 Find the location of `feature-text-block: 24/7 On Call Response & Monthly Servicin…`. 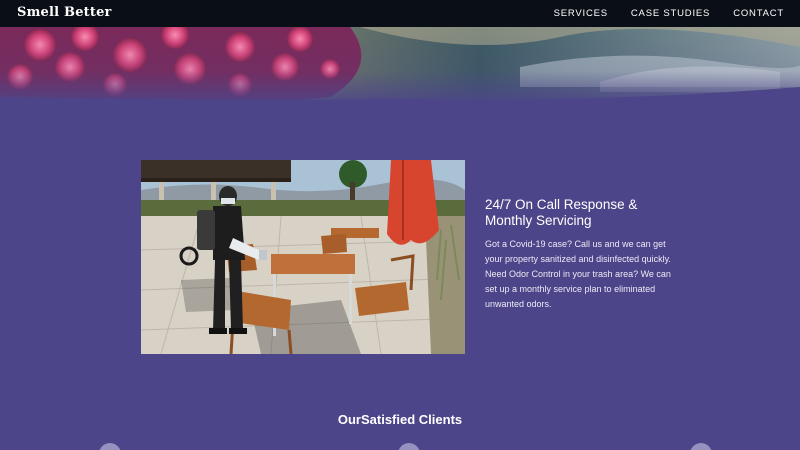

feature-text-block: 24/7 On Call Response & Monthly Servicin… is located at coordinates (582, 254).